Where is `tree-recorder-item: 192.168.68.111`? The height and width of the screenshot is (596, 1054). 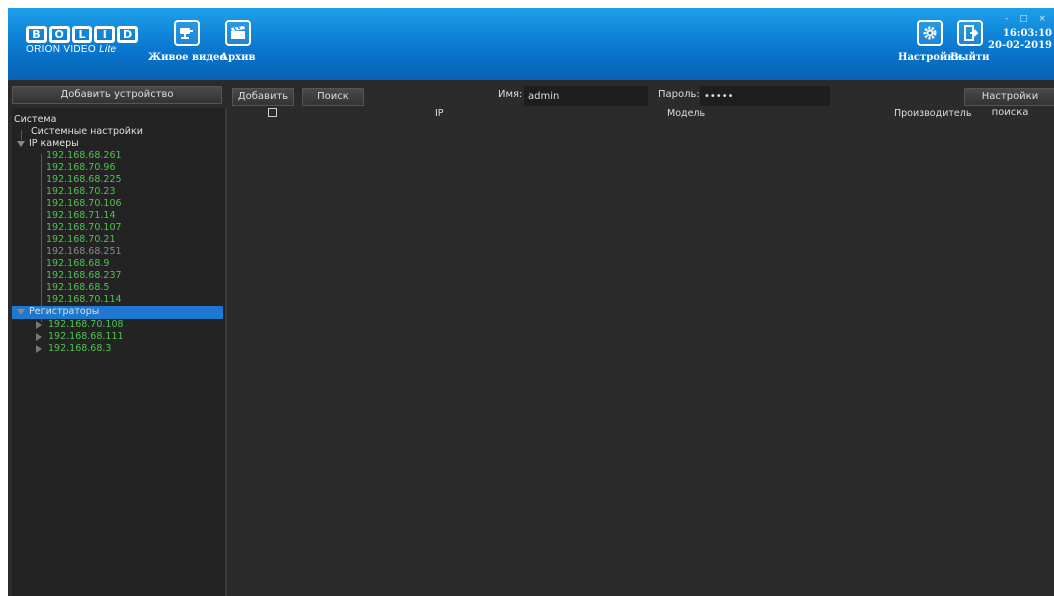
tree-recorder-item: 192.168.68.111 is located at coordinates (80, 337).